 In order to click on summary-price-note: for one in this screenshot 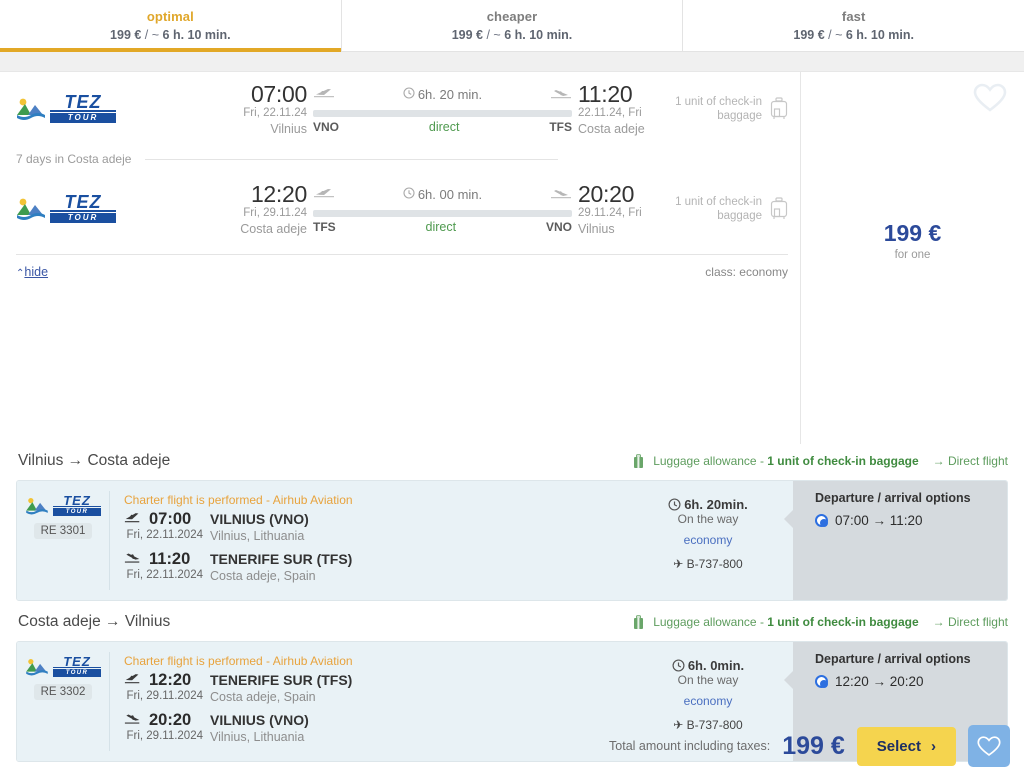, I will do `click(912, 255)`.